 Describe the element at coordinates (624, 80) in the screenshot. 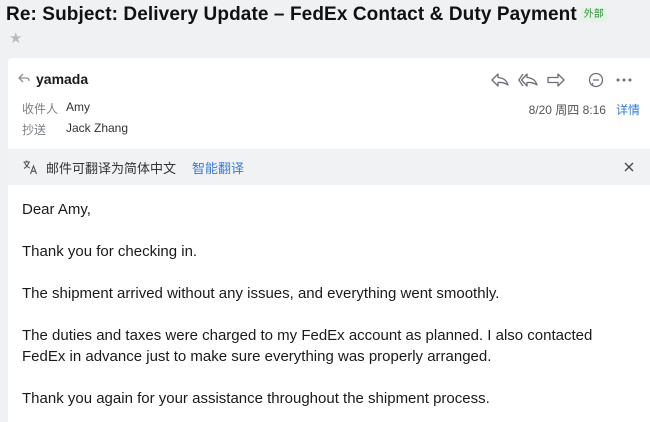

I see `more-icon` at that location.